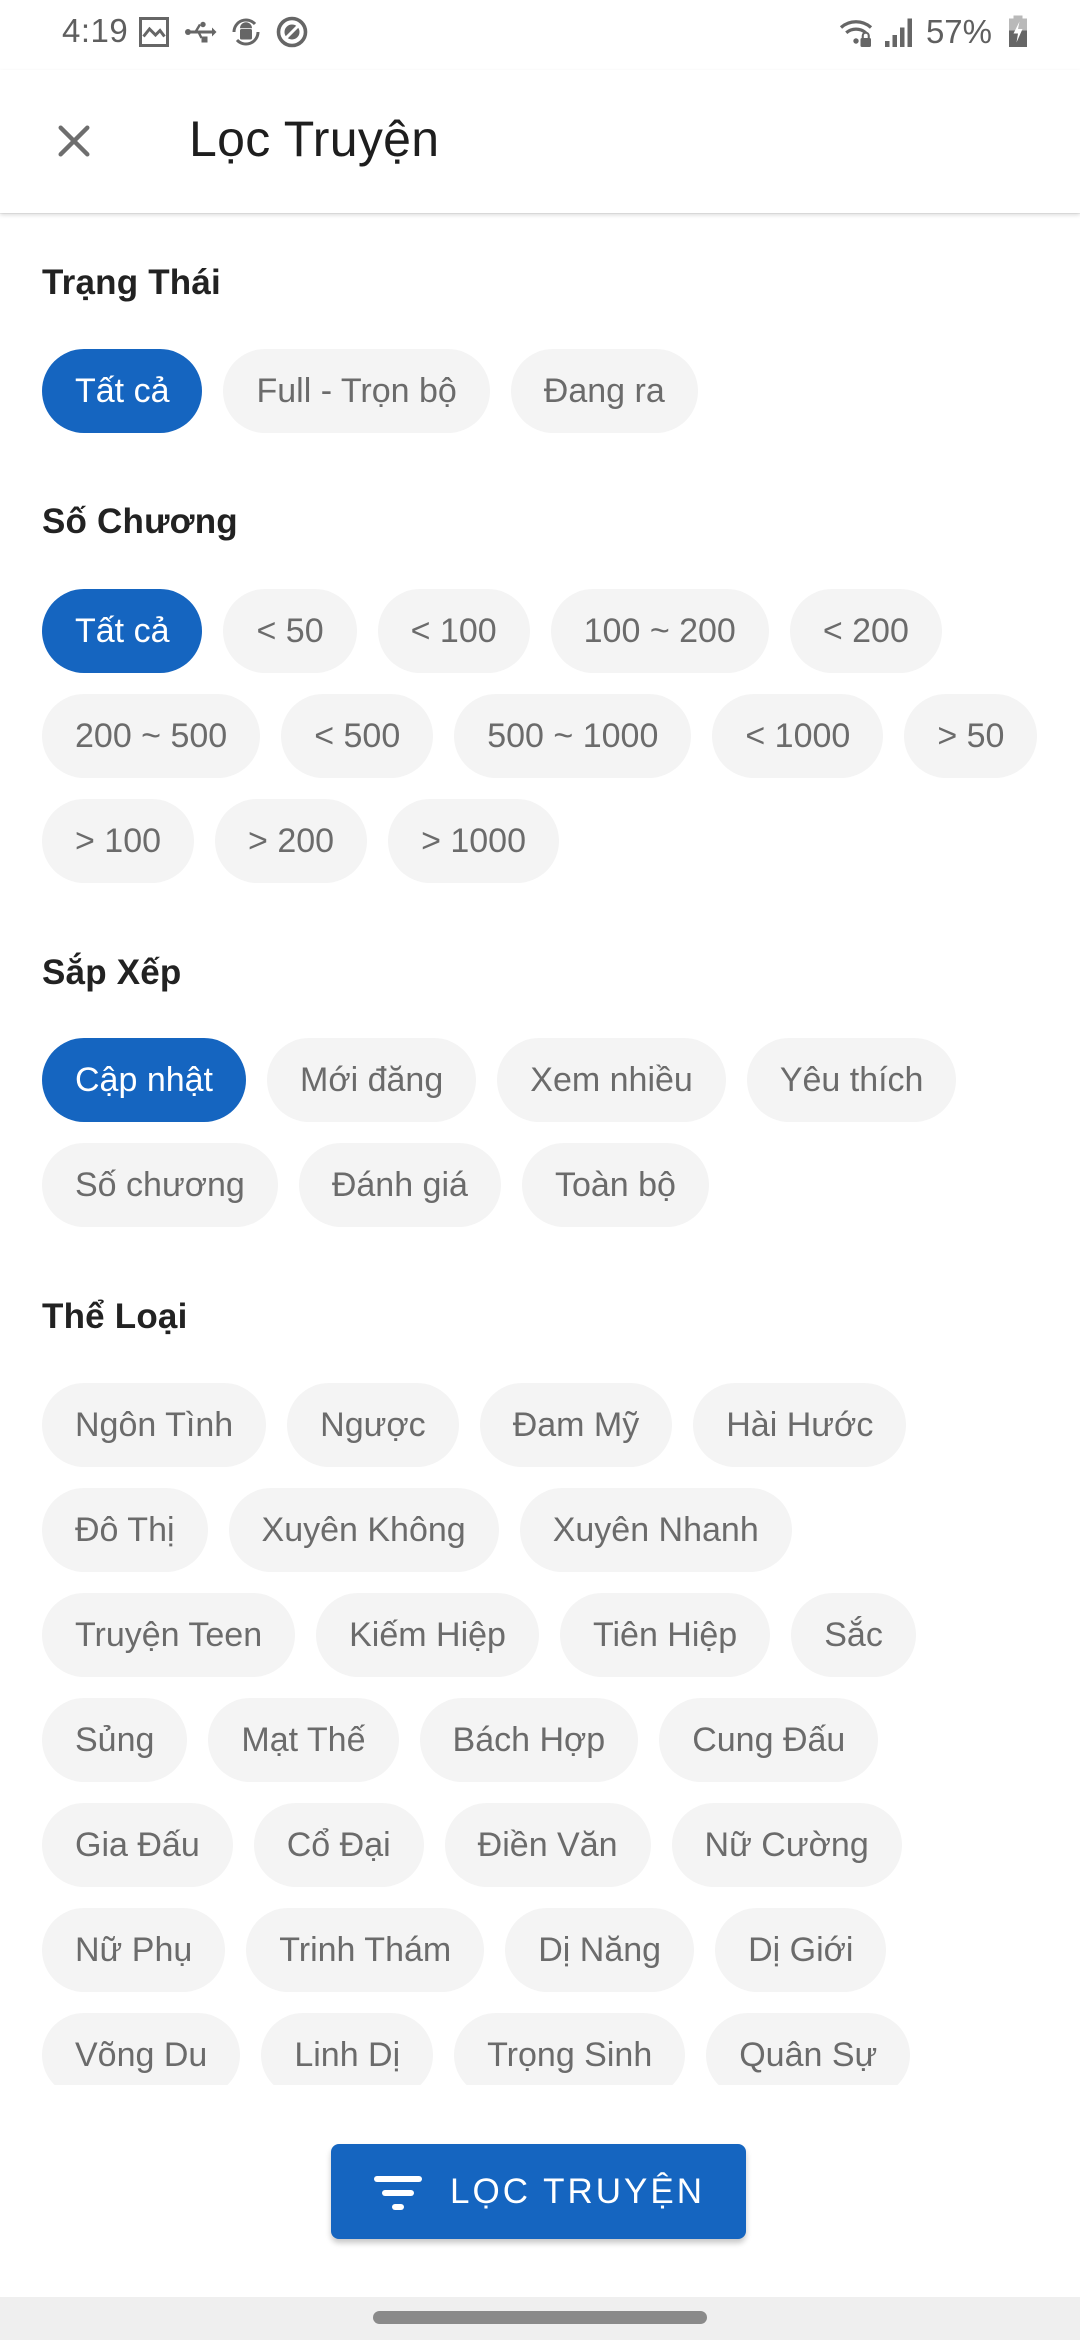 The image size is (1080, 2340). Describe the element at coordinates (600, 1950) in the screenshot. I see `chip-genre: Dị Năng` at that location.